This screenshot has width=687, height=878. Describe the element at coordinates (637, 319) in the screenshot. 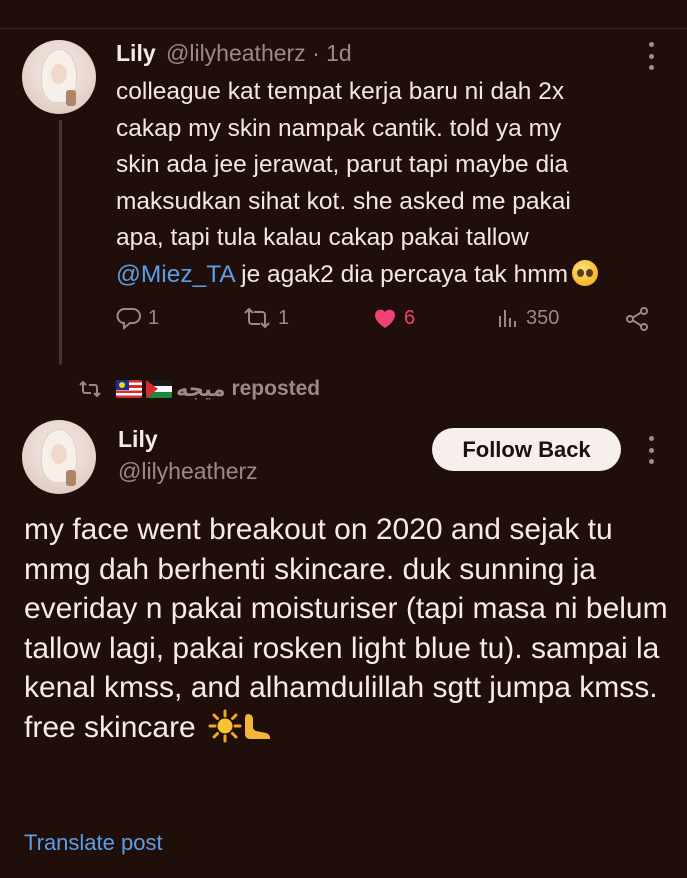

I see `share-icon` at that location.